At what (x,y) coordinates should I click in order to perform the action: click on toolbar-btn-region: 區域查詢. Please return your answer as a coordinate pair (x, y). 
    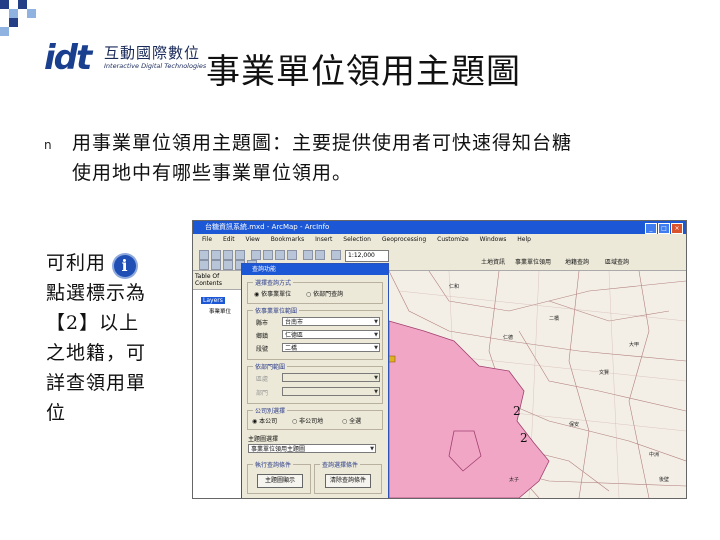
    Looking at the image, I should click on (617, 261).